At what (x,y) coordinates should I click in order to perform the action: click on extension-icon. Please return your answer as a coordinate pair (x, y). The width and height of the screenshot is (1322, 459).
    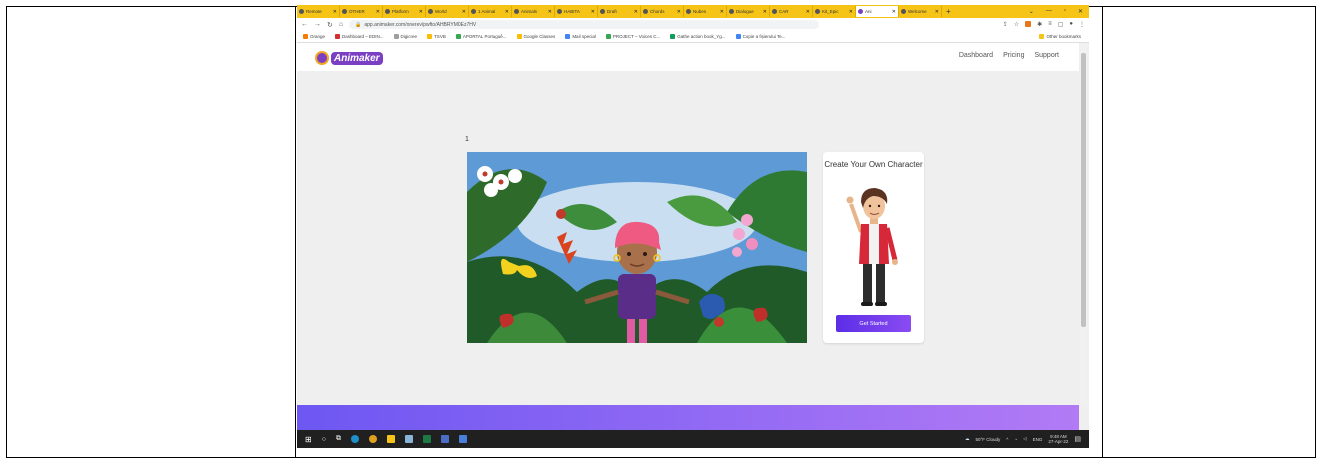
    Looking at the image, I should click on (1028, 24).